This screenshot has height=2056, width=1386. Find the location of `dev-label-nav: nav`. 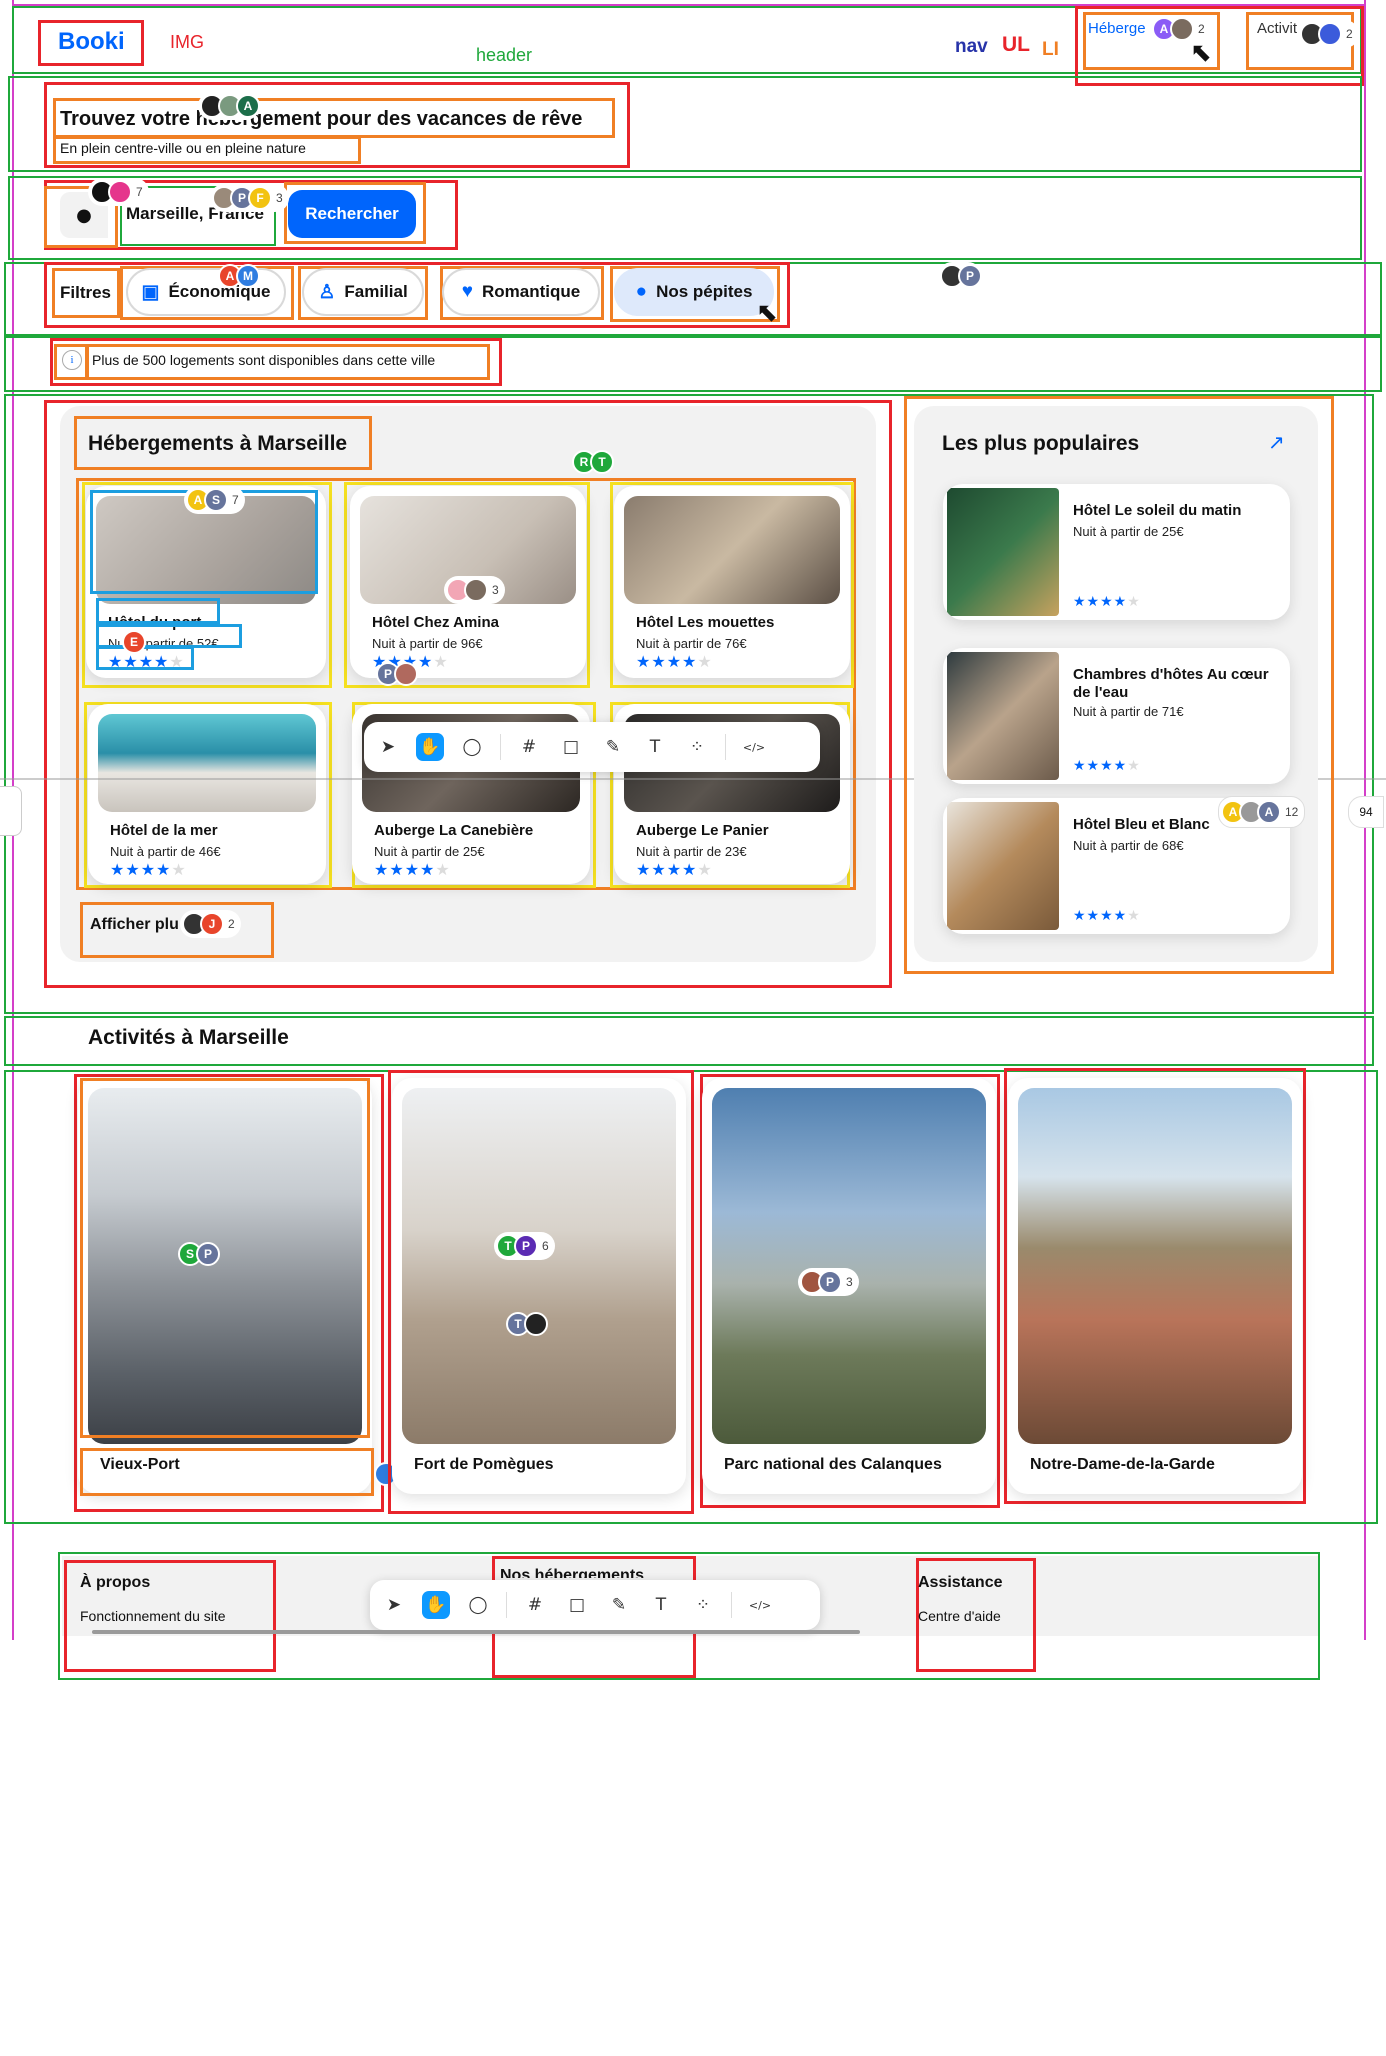

dev-label-nav: nav is located at coordinates (971, 46).